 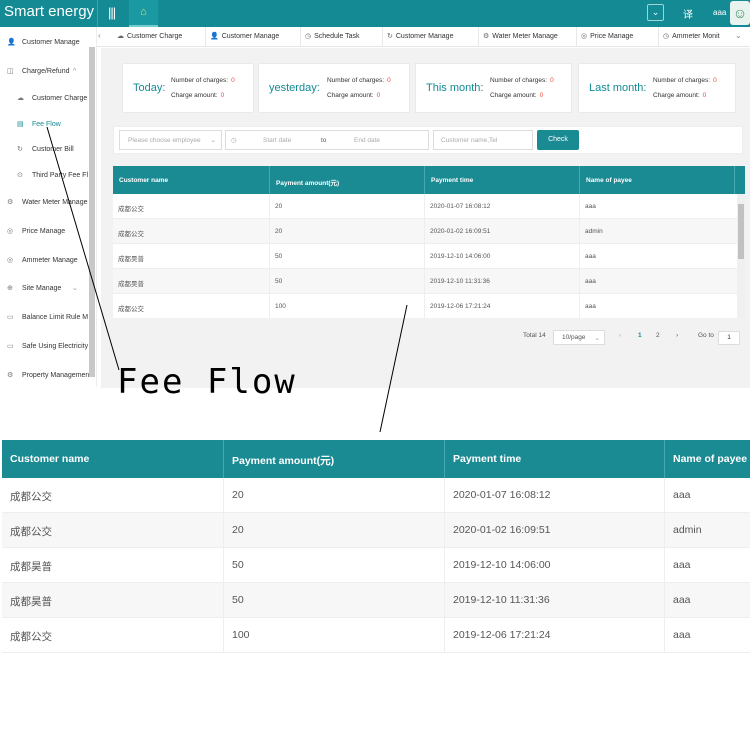 What do you see at coordinates (376, 600) in the screenshot?
I see `table-row: 成都昊普 50 2019-12-10 11:31:36 aaa` at bounding box center [376, 600].